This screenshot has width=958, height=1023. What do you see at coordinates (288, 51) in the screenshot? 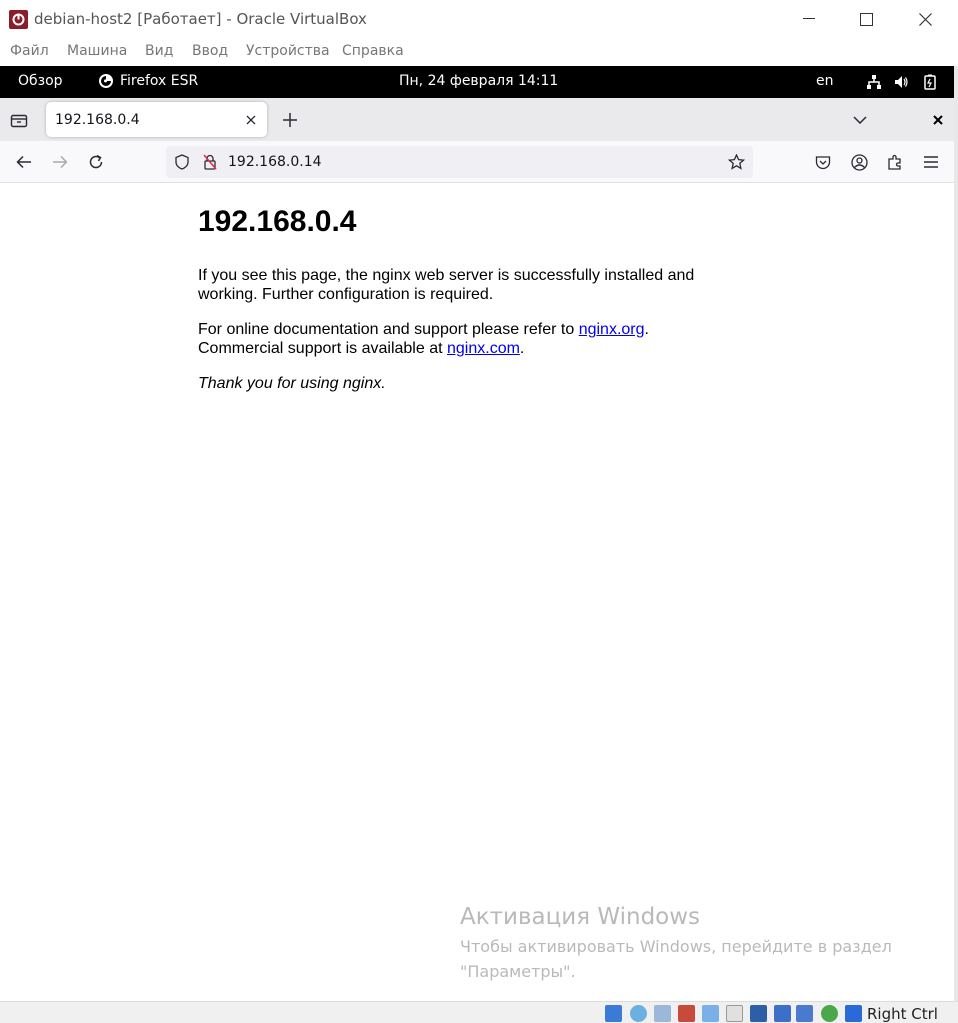
I see `menu-devices: Устройства` at bounding box center [288, 51].